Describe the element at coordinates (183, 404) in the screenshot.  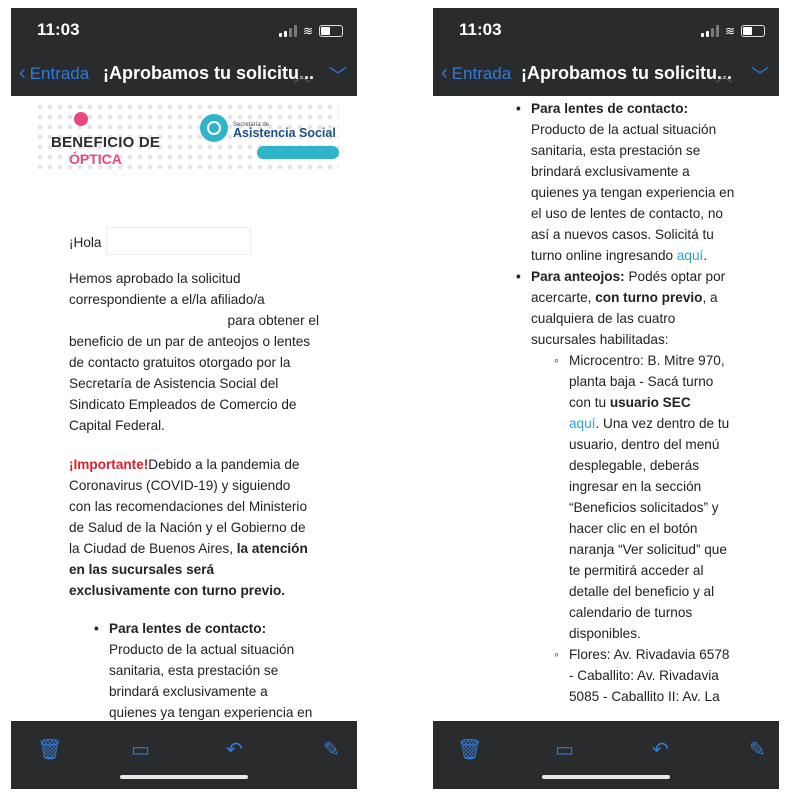
I see `text-line: Sindicato Empleados de Comercio de` at that location.